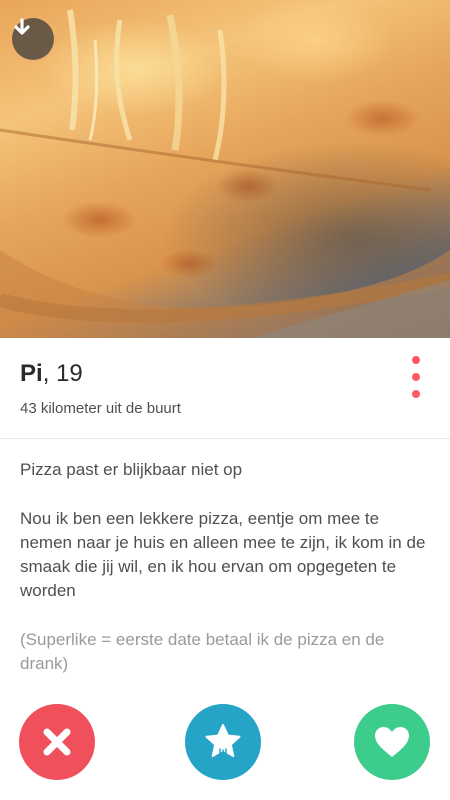  What do you see at coordinates (62, 373) in the screenshot?
I see `profile-age: , 19` at bounding box center [62, 373].